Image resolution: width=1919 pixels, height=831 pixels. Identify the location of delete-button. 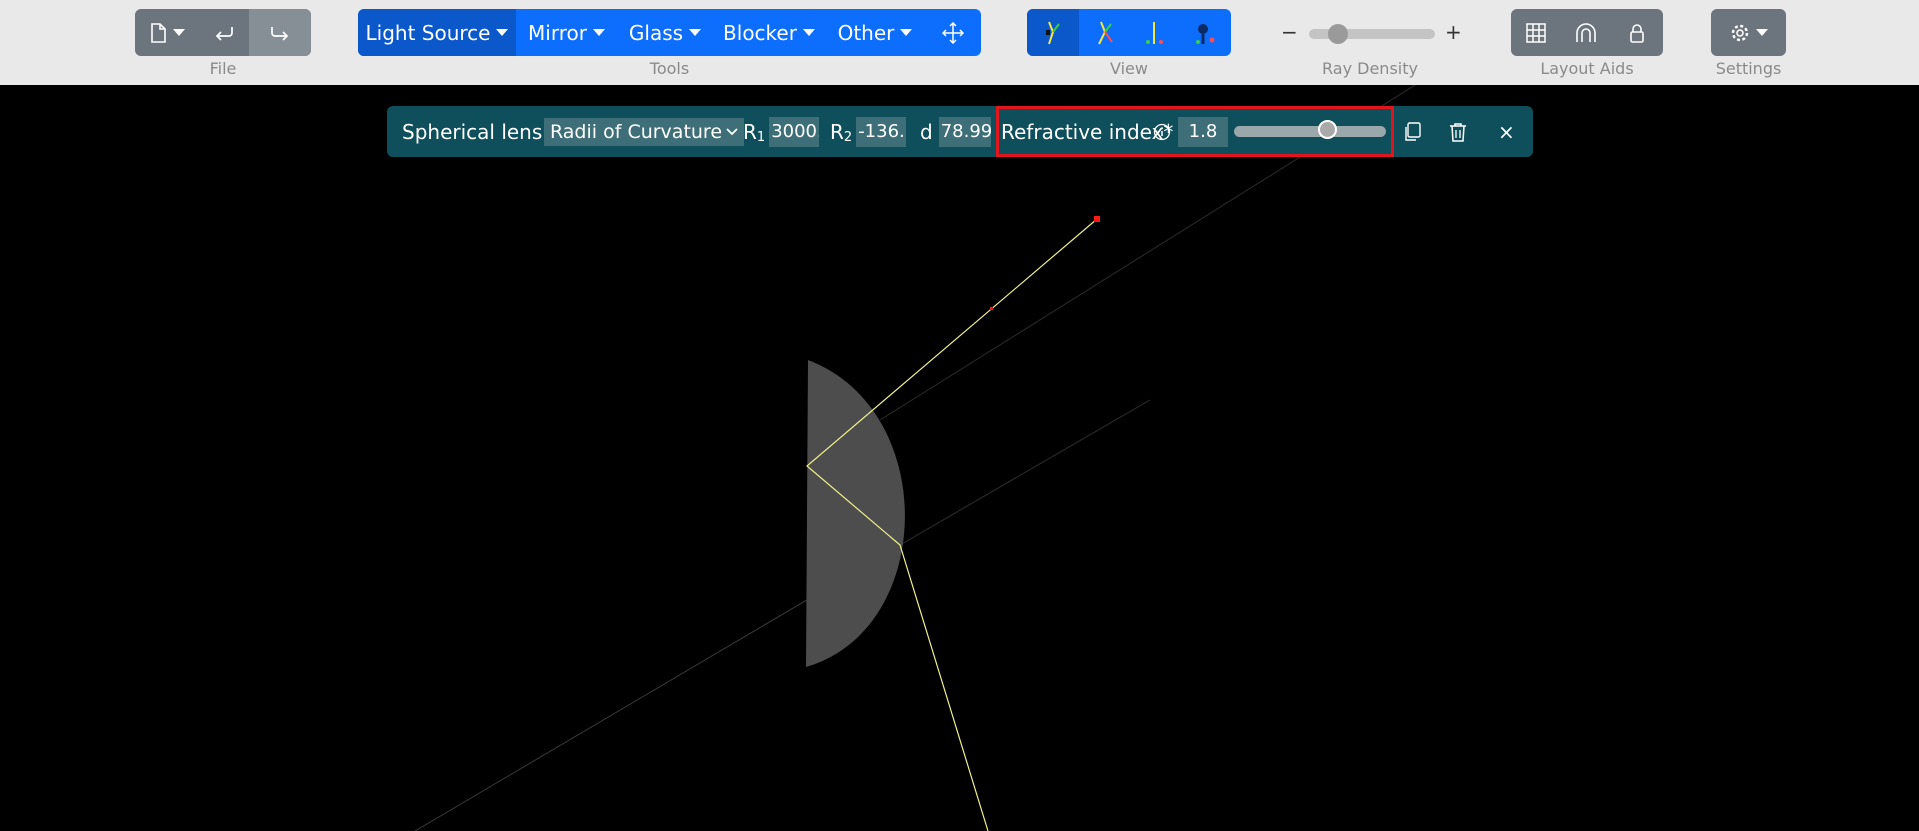
(1458, 131).